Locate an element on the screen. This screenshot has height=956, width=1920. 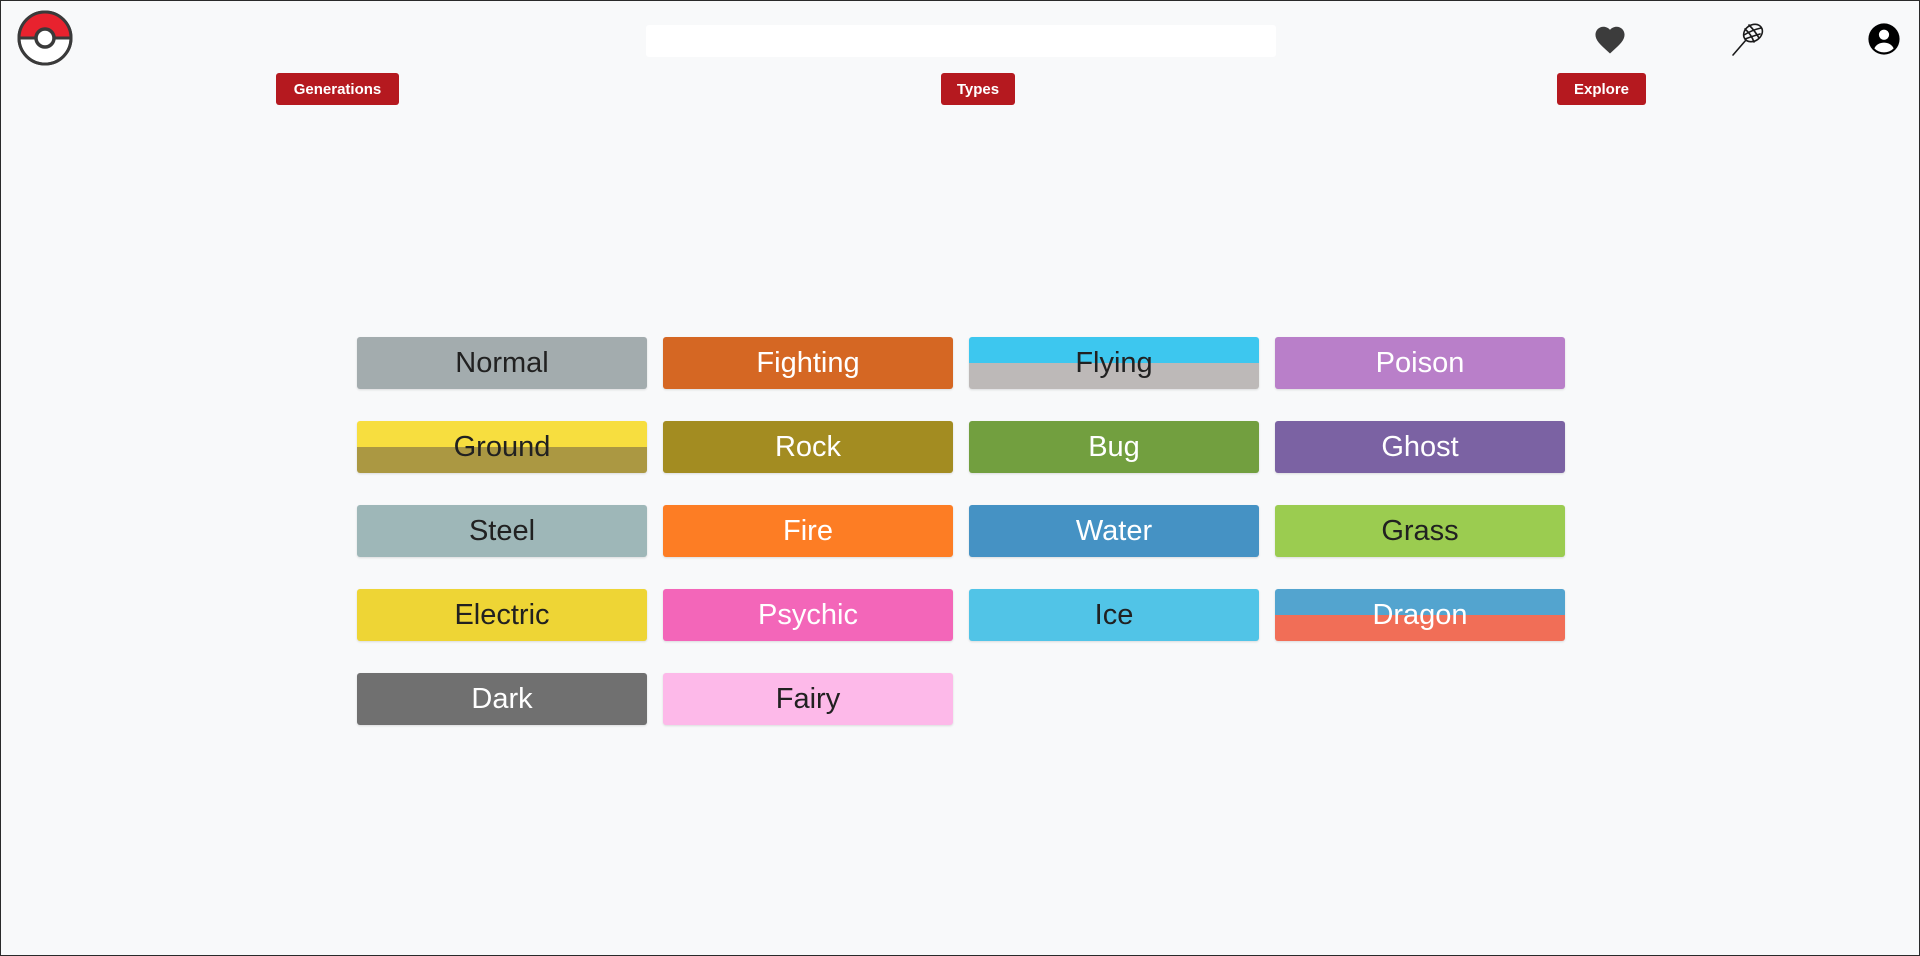
generations-button: Generations is located at coordinates (337, 89).